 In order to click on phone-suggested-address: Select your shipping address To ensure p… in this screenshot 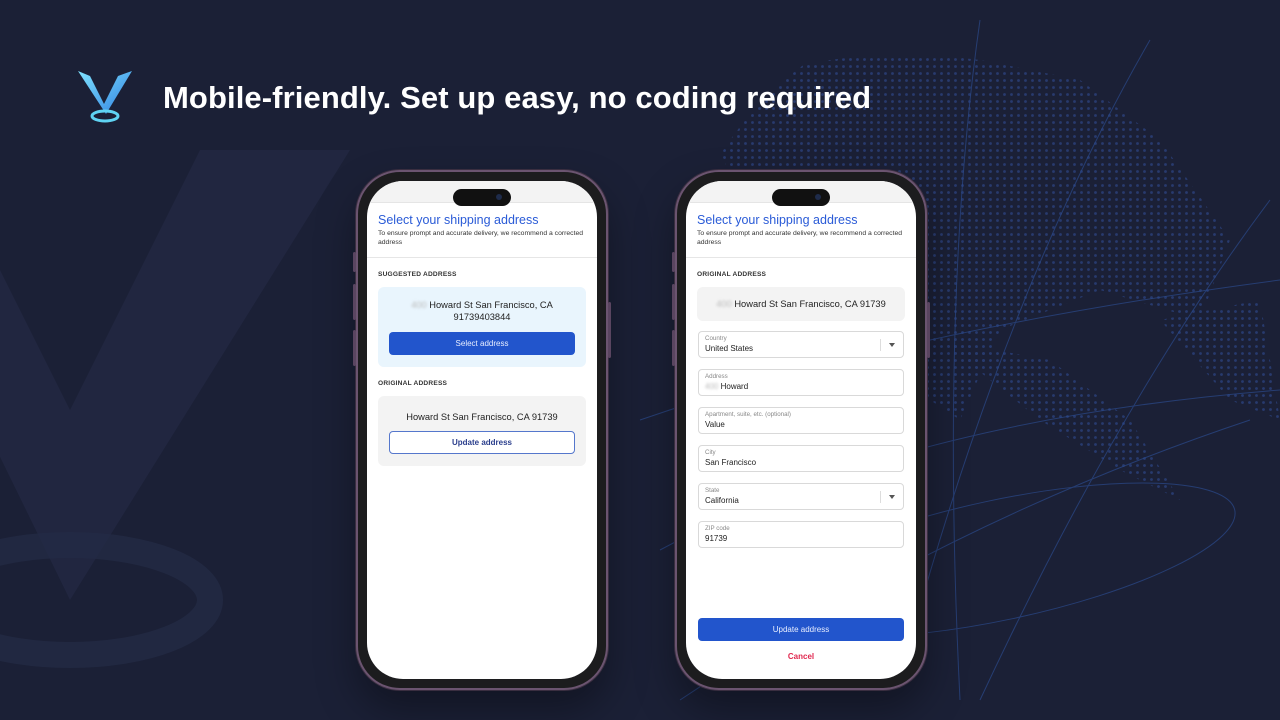, I will do `click(482, 430)`.